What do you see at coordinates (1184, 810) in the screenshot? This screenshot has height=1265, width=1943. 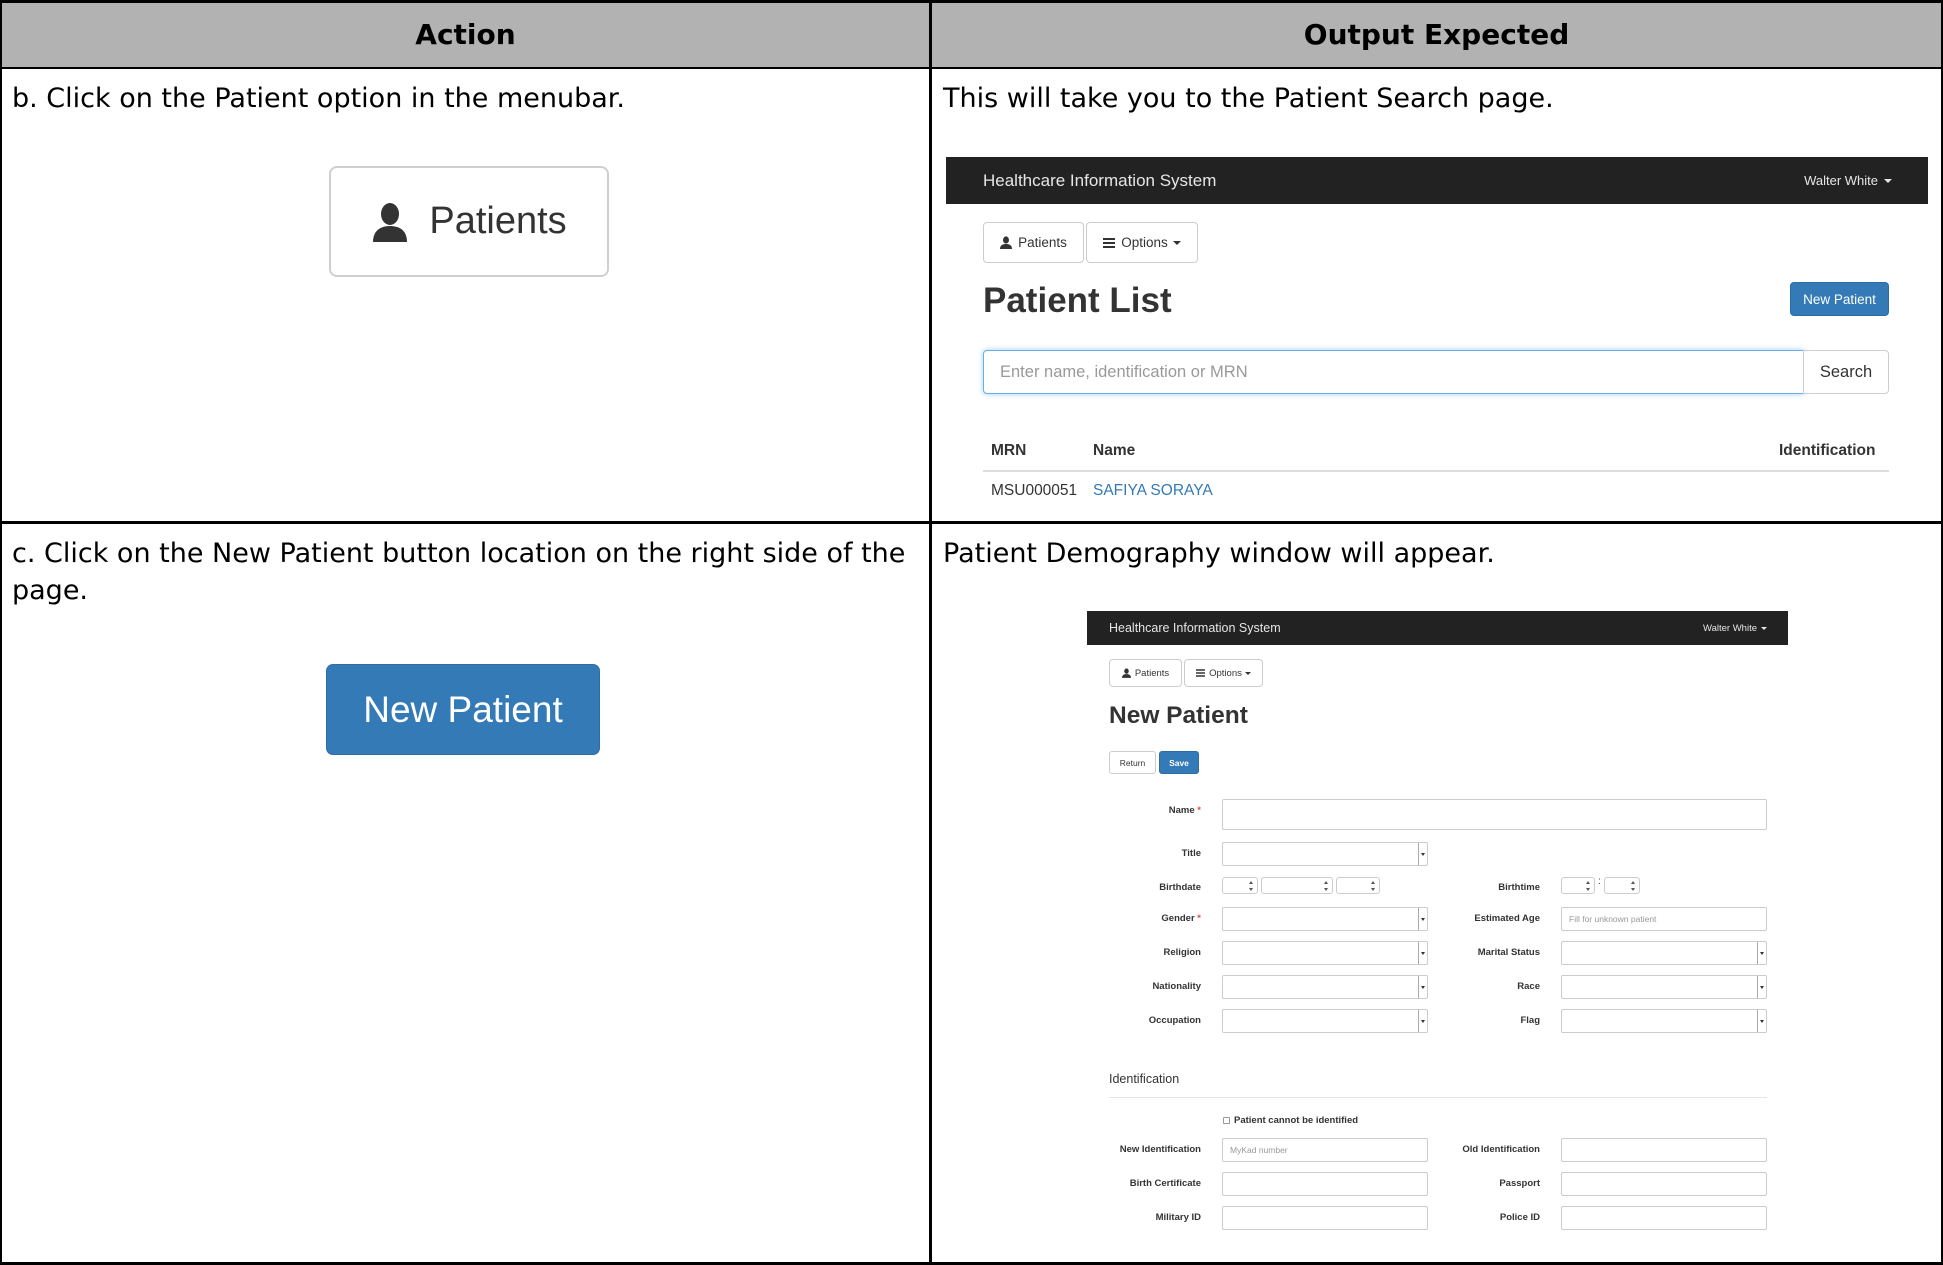 I see `name-label: Name *` at bounding box center [1184, 810].